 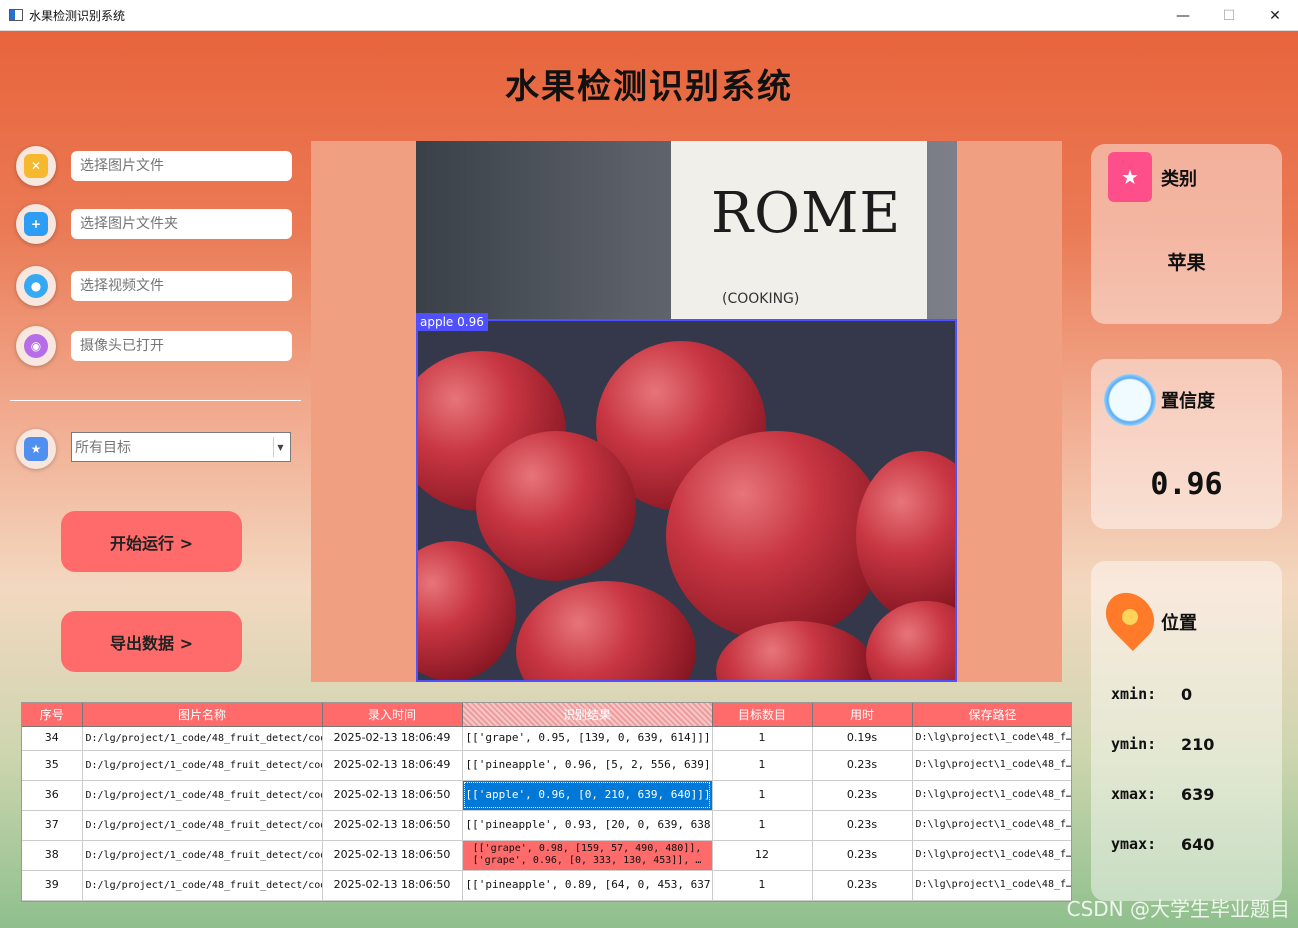 I want to click on confidence-title: 置信度, so click(x=1188, y=401).